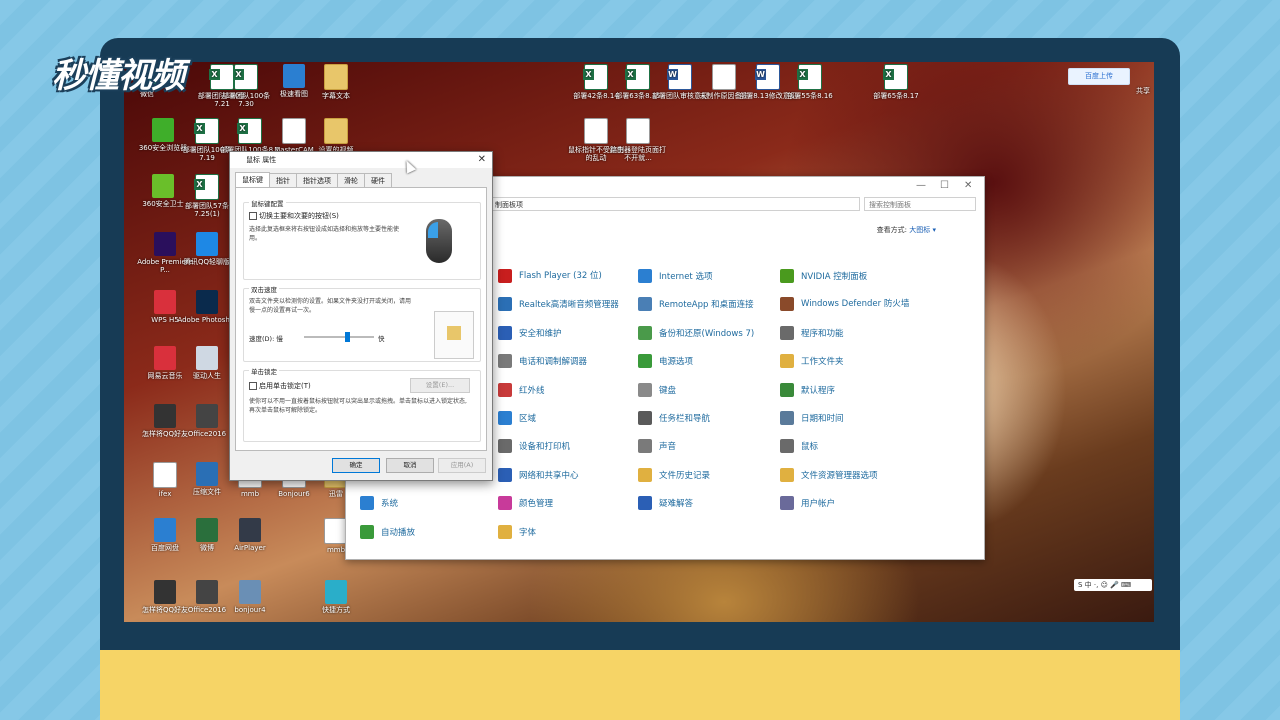 This screenshot has height=720, width=1280. What do you see at coordinates (525, 503) in the screenshot?
I see `cp-item: 颜色管理` at bounding box center [525, 503].